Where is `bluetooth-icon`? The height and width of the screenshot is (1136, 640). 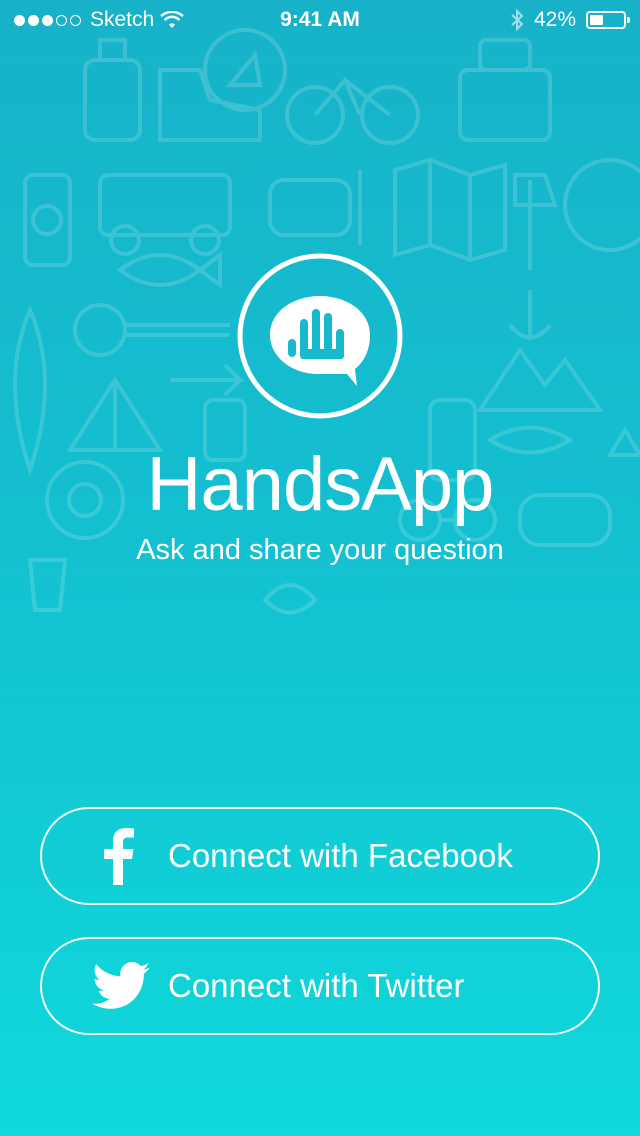
bluetooth-icon is located at coordinates (517, 20).